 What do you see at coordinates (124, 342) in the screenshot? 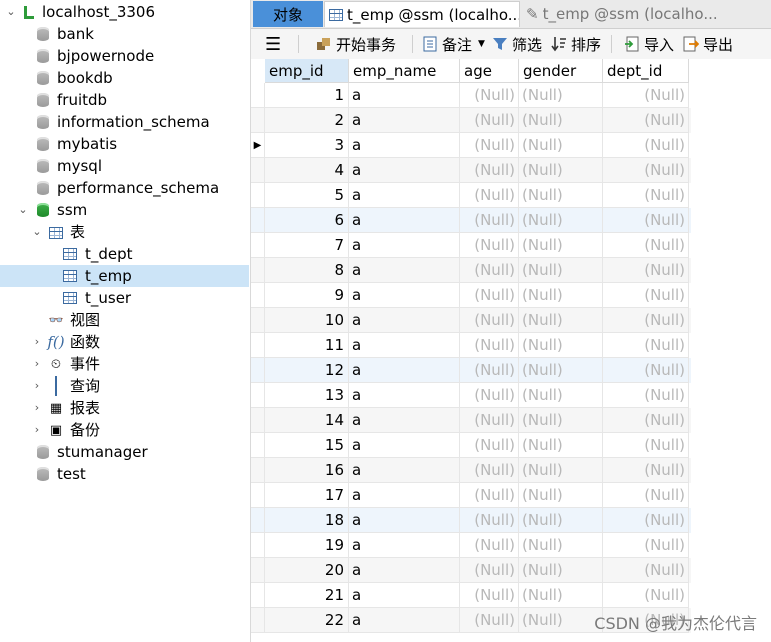
I see `tree-node: › f() 函数` at bounding box center [124, 342].